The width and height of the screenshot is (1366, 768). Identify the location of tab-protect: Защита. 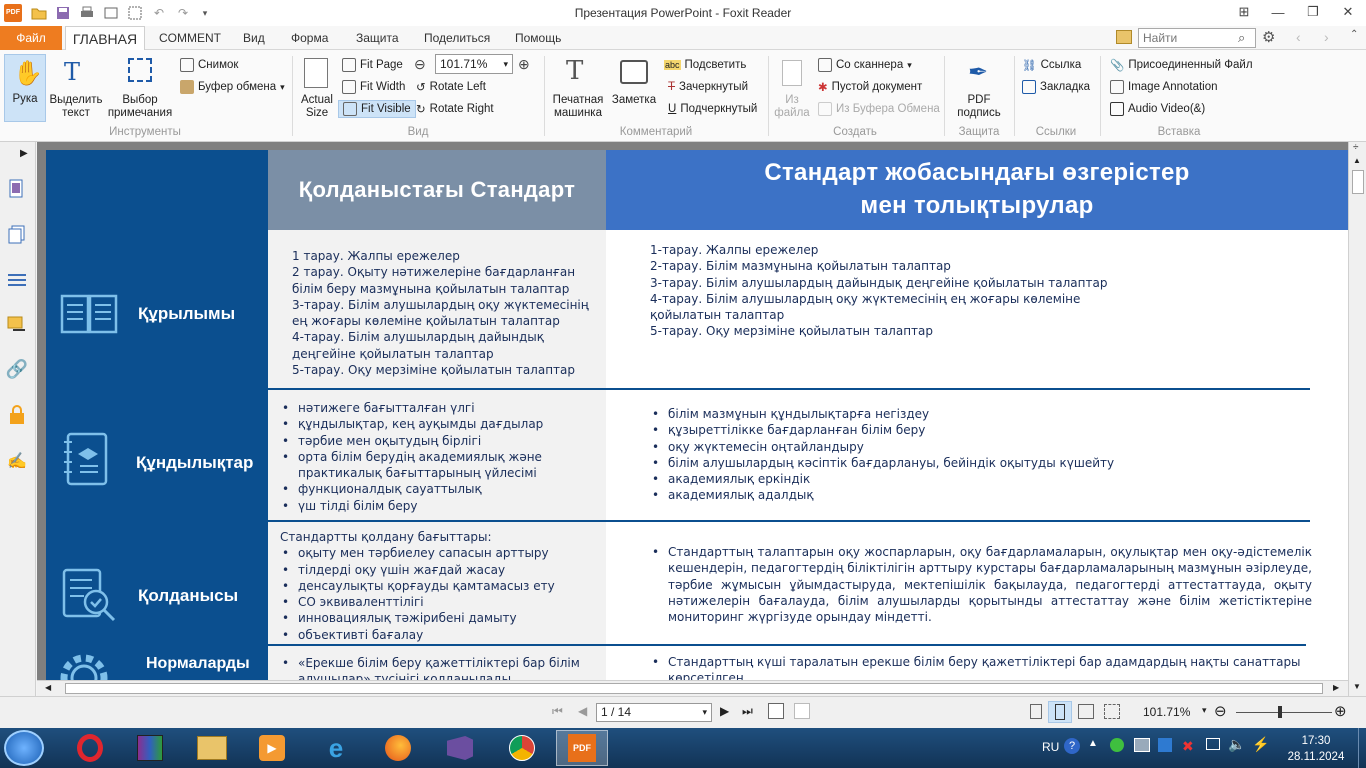
(377, 38).